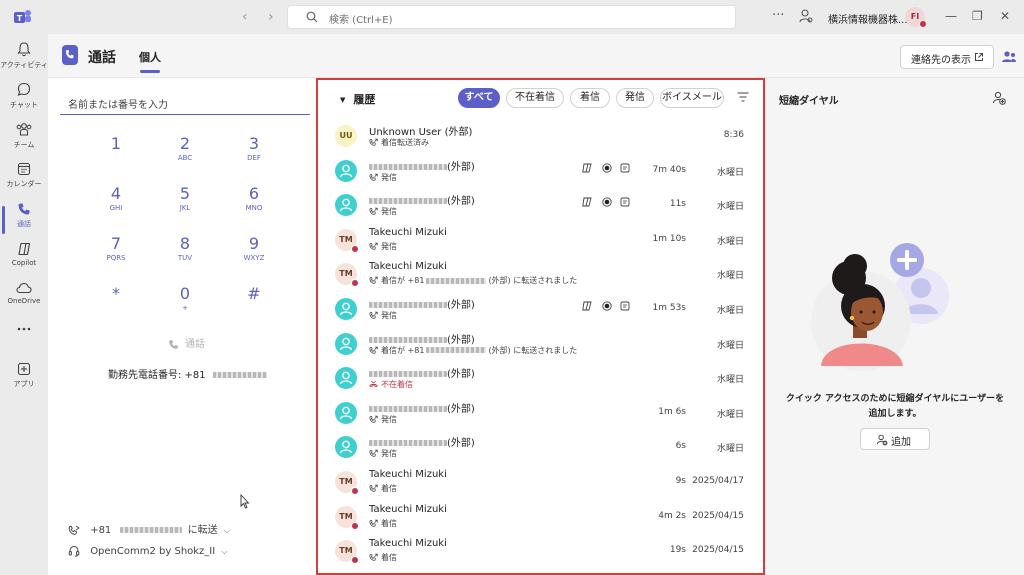 This screenshot has height=575, width=1024. Describe the element at coordinates (24, 142) in the screenshot. I see `rail-item-teams: チーム` at that location.